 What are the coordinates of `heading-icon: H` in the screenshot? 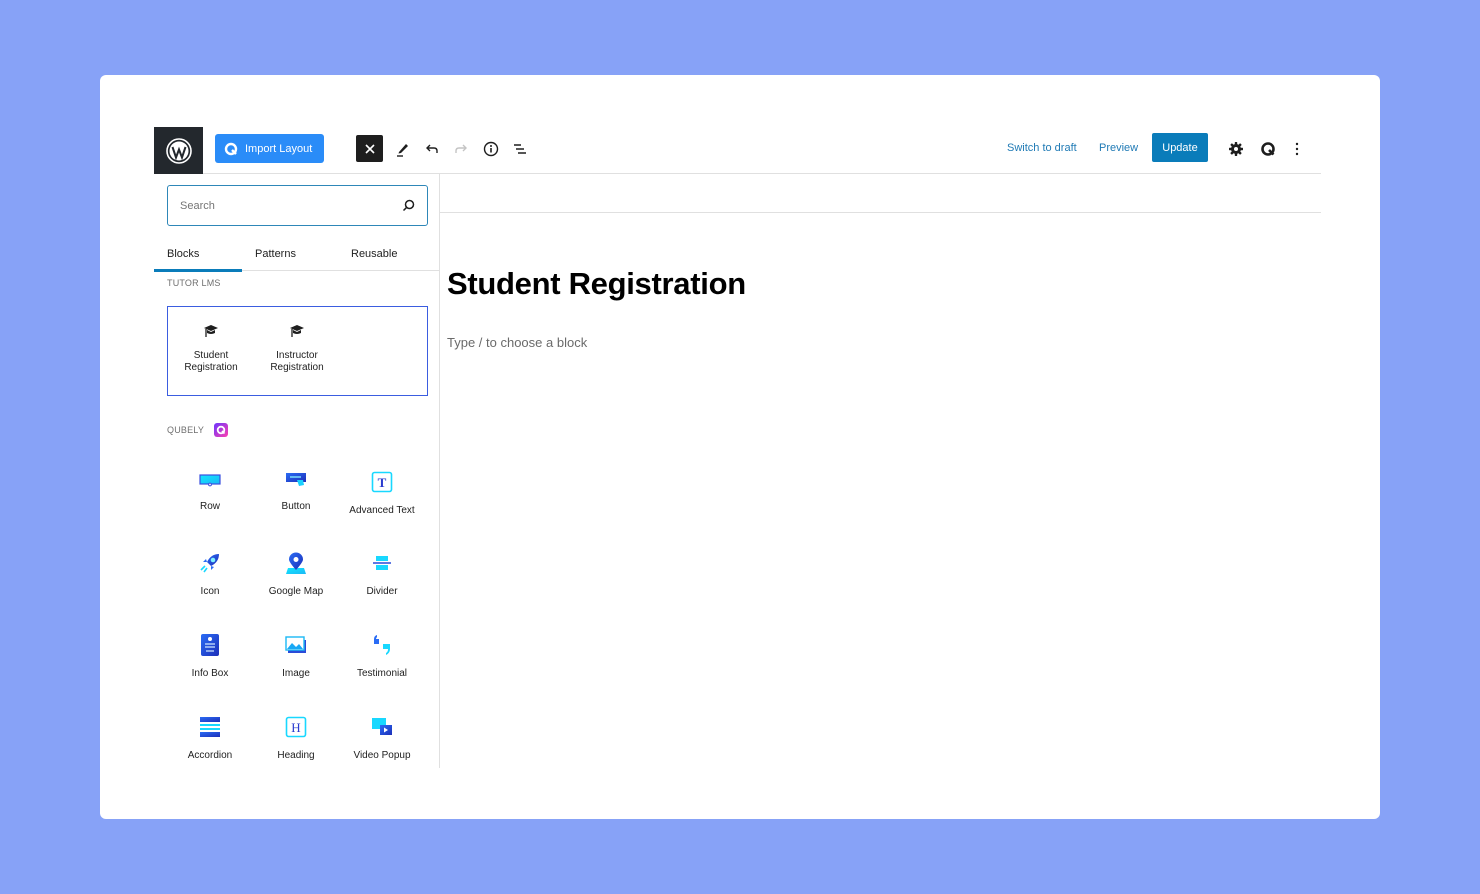 It's located at (296, 727).